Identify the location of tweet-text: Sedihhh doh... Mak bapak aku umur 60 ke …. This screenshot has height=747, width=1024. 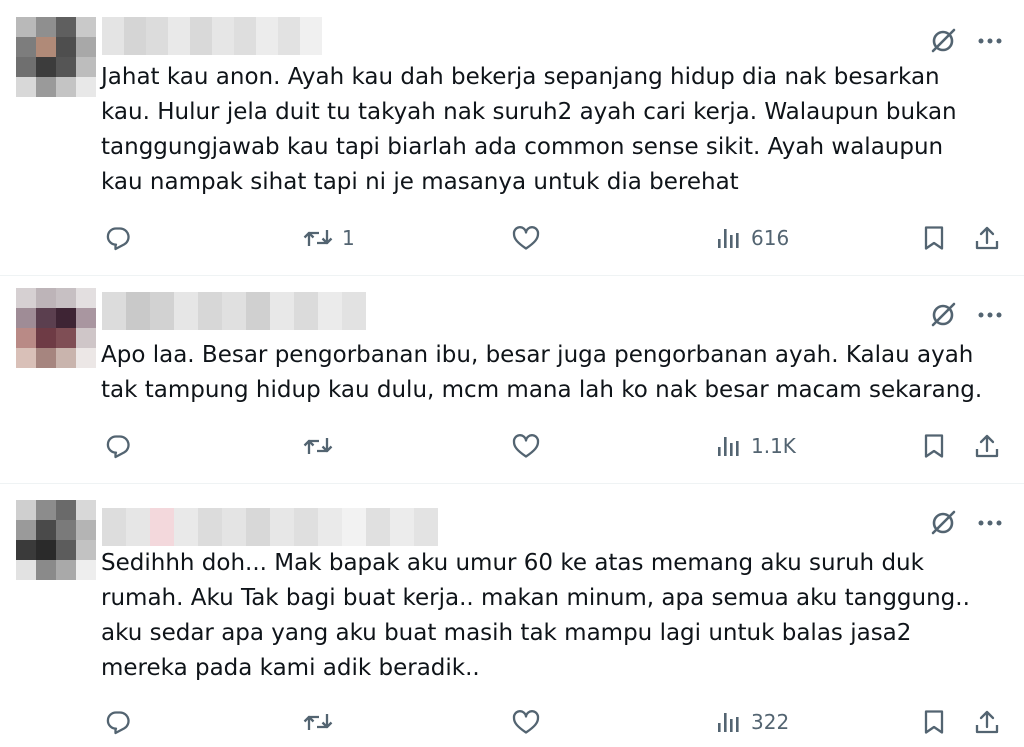
(535, 615).